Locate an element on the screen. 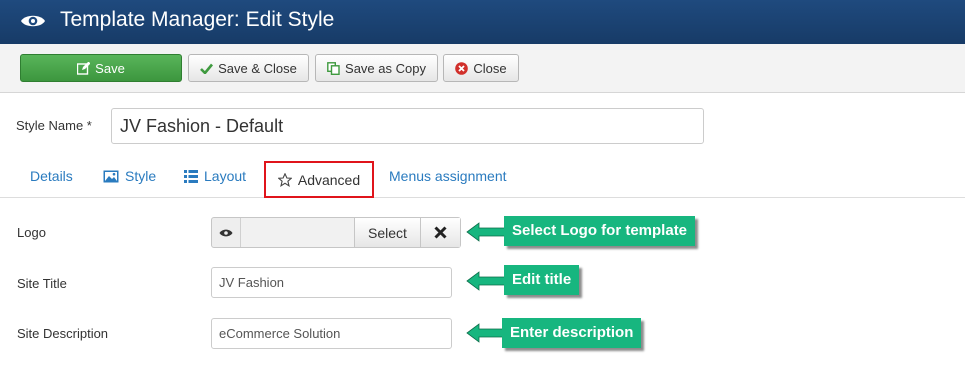  save-as-copy-button: Save as Copy is located at coordinates (376, 68).